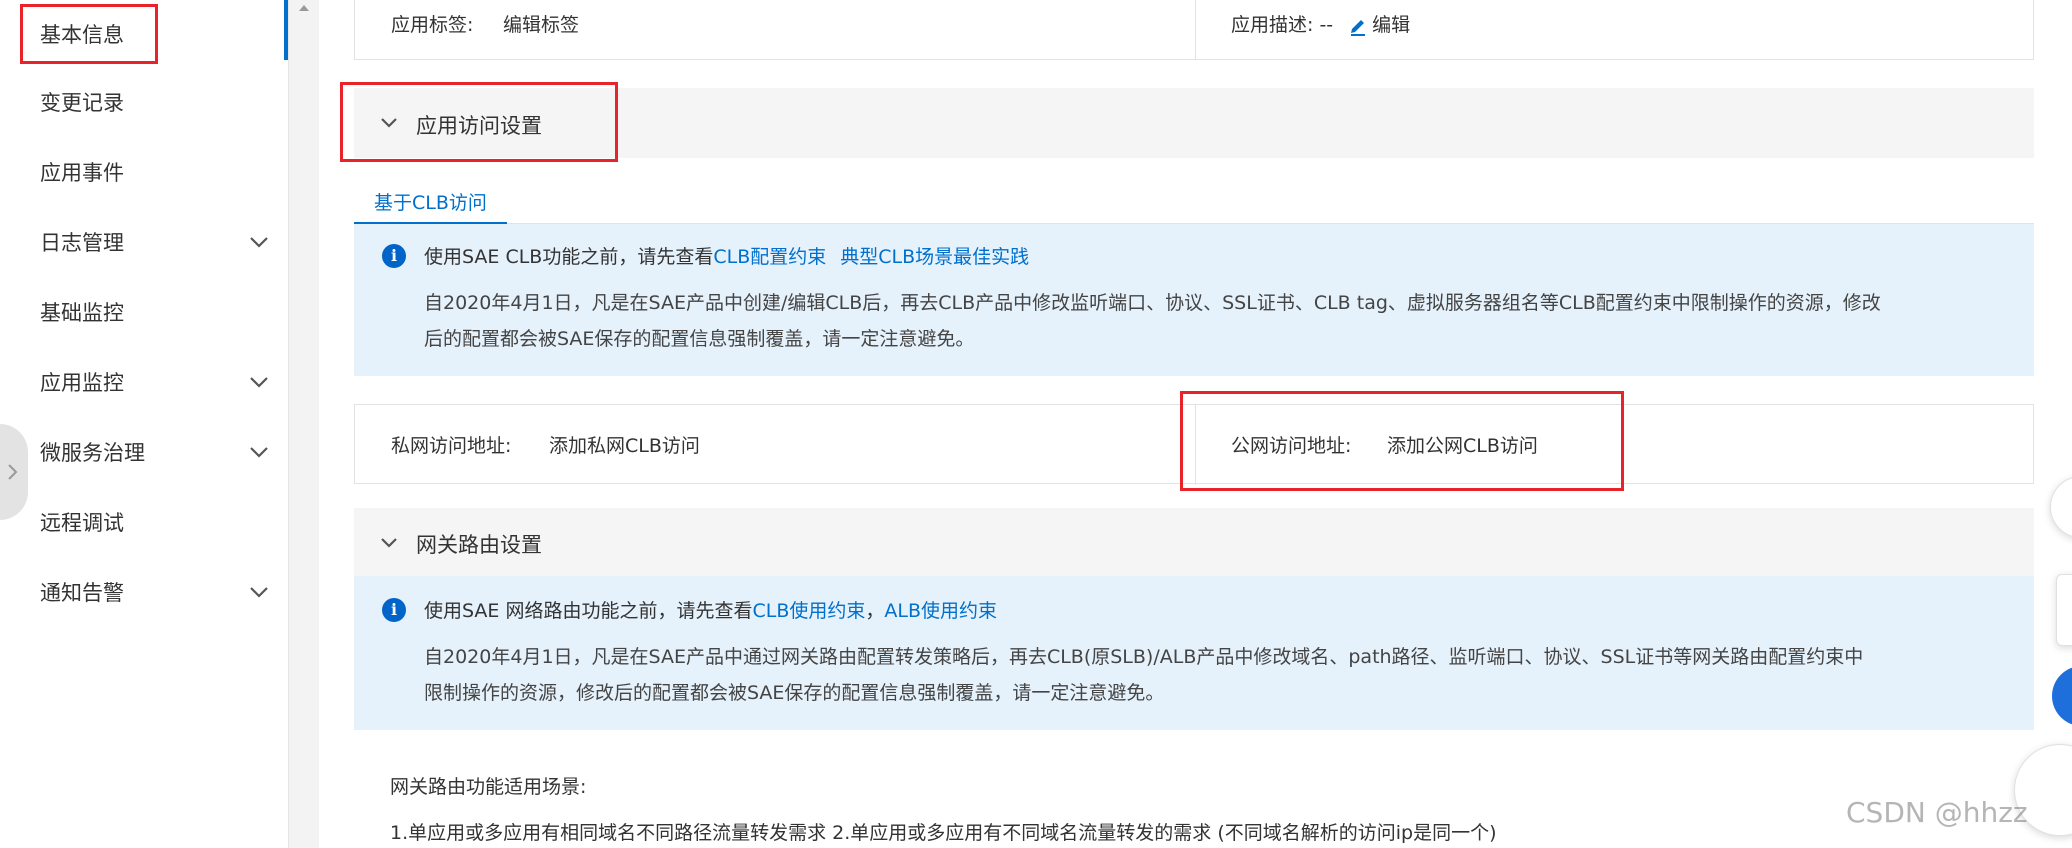 Image resolution: width=2072 pixels, height=848 pixels. What do you see at coordinates (2061, 507) in the screenshot?
I see `floating-button` at bounding box center [2061, 507].